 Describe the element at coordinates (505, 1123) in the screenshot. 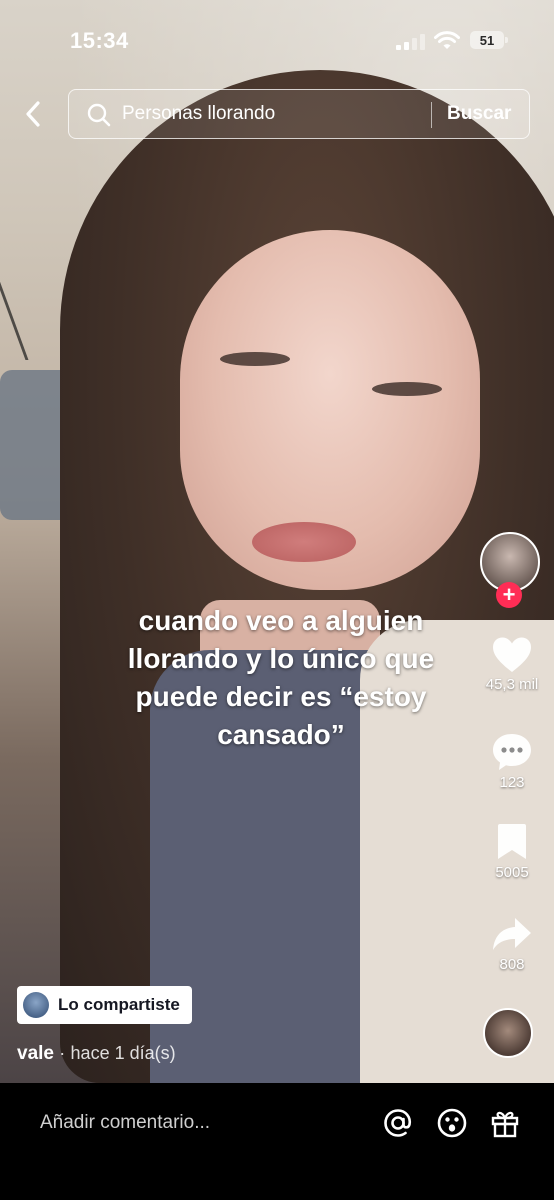

I see `gift-icon` at that location.